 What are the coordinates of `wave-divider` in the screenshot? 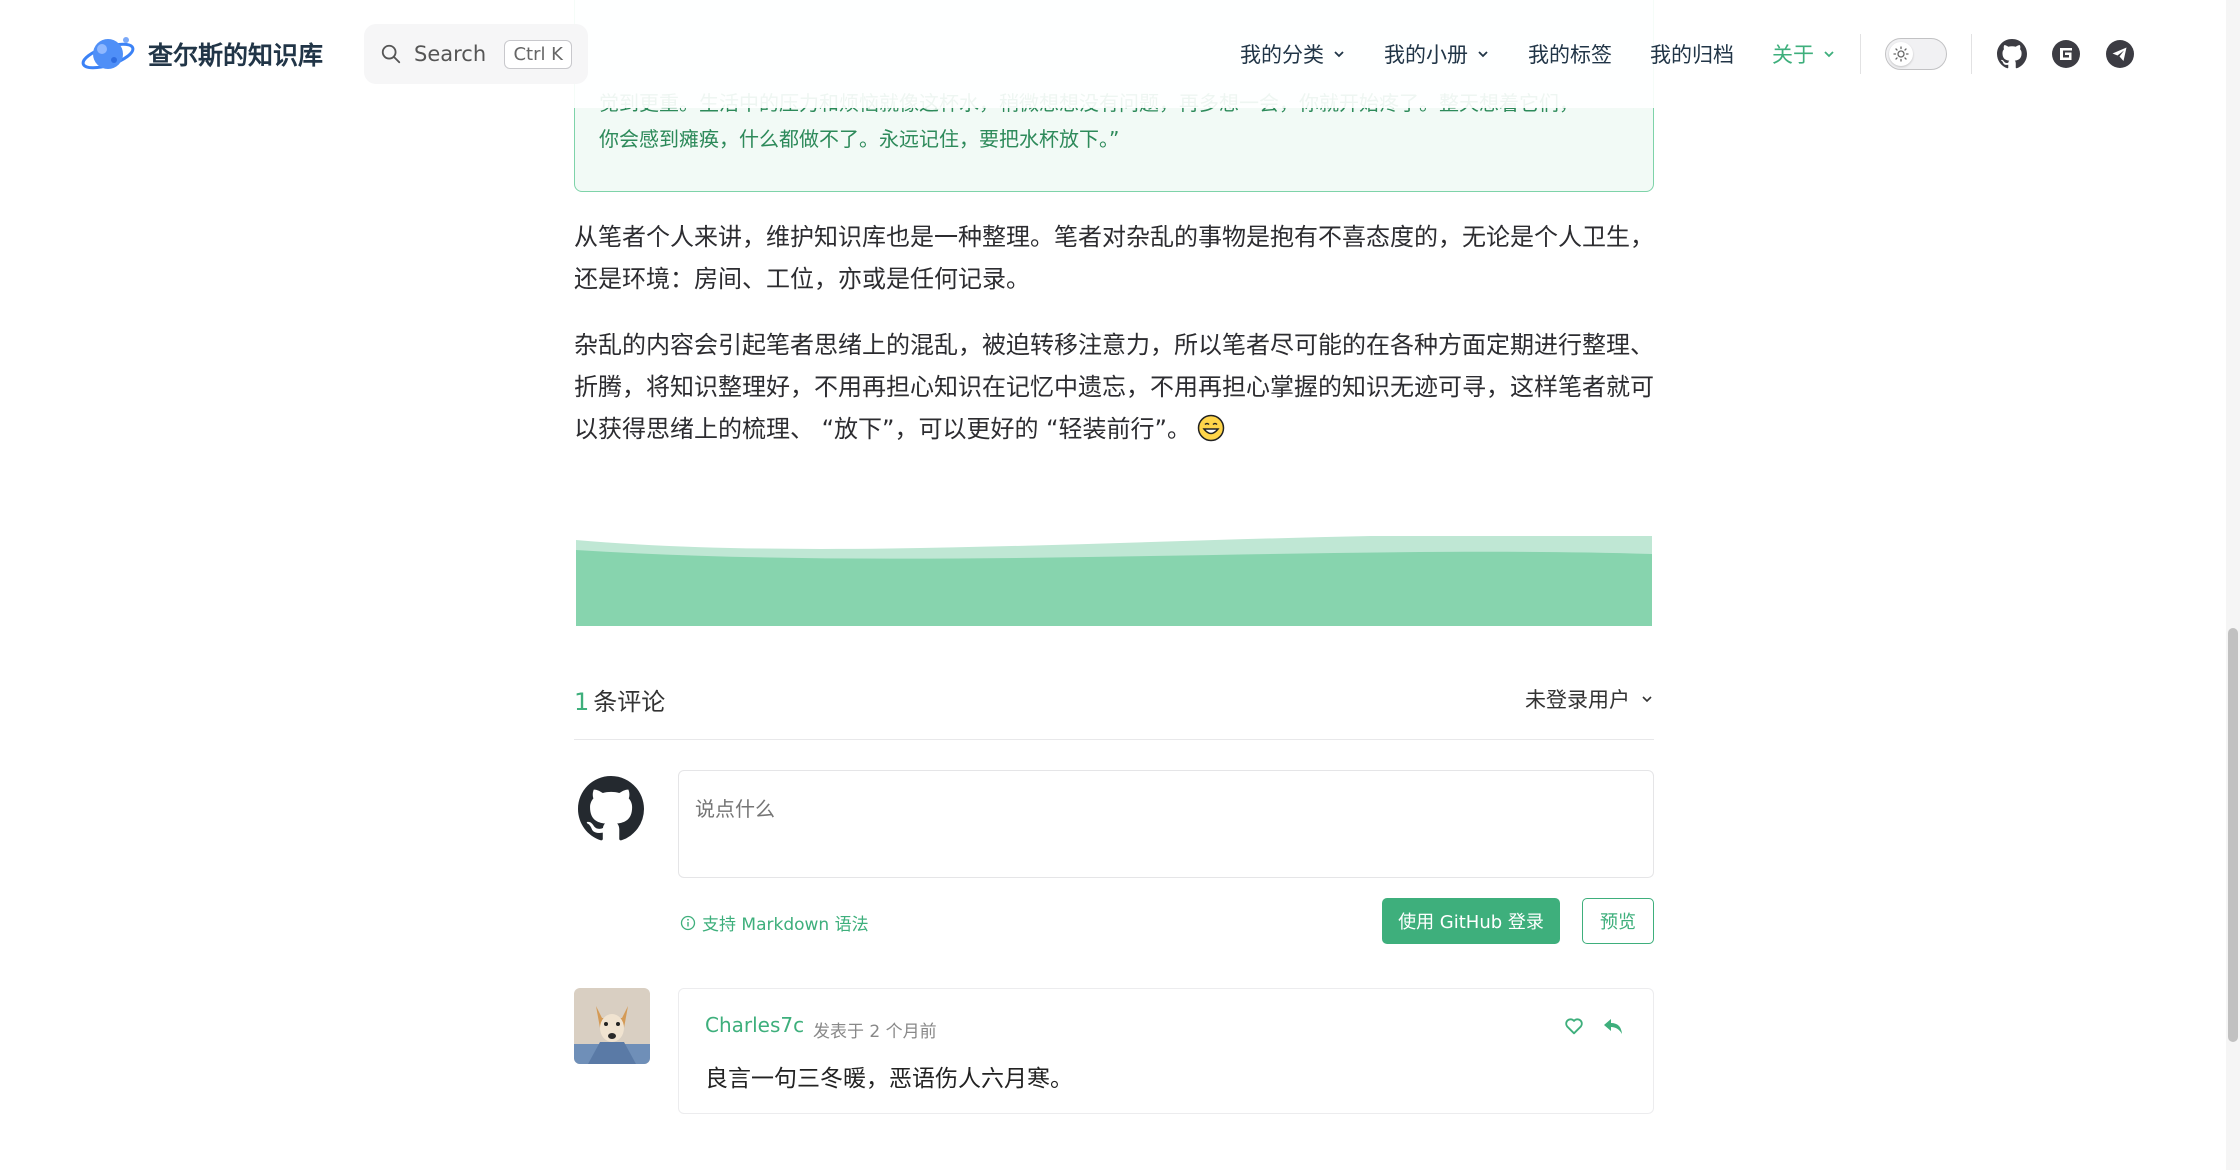 It's located at (1114, 581).